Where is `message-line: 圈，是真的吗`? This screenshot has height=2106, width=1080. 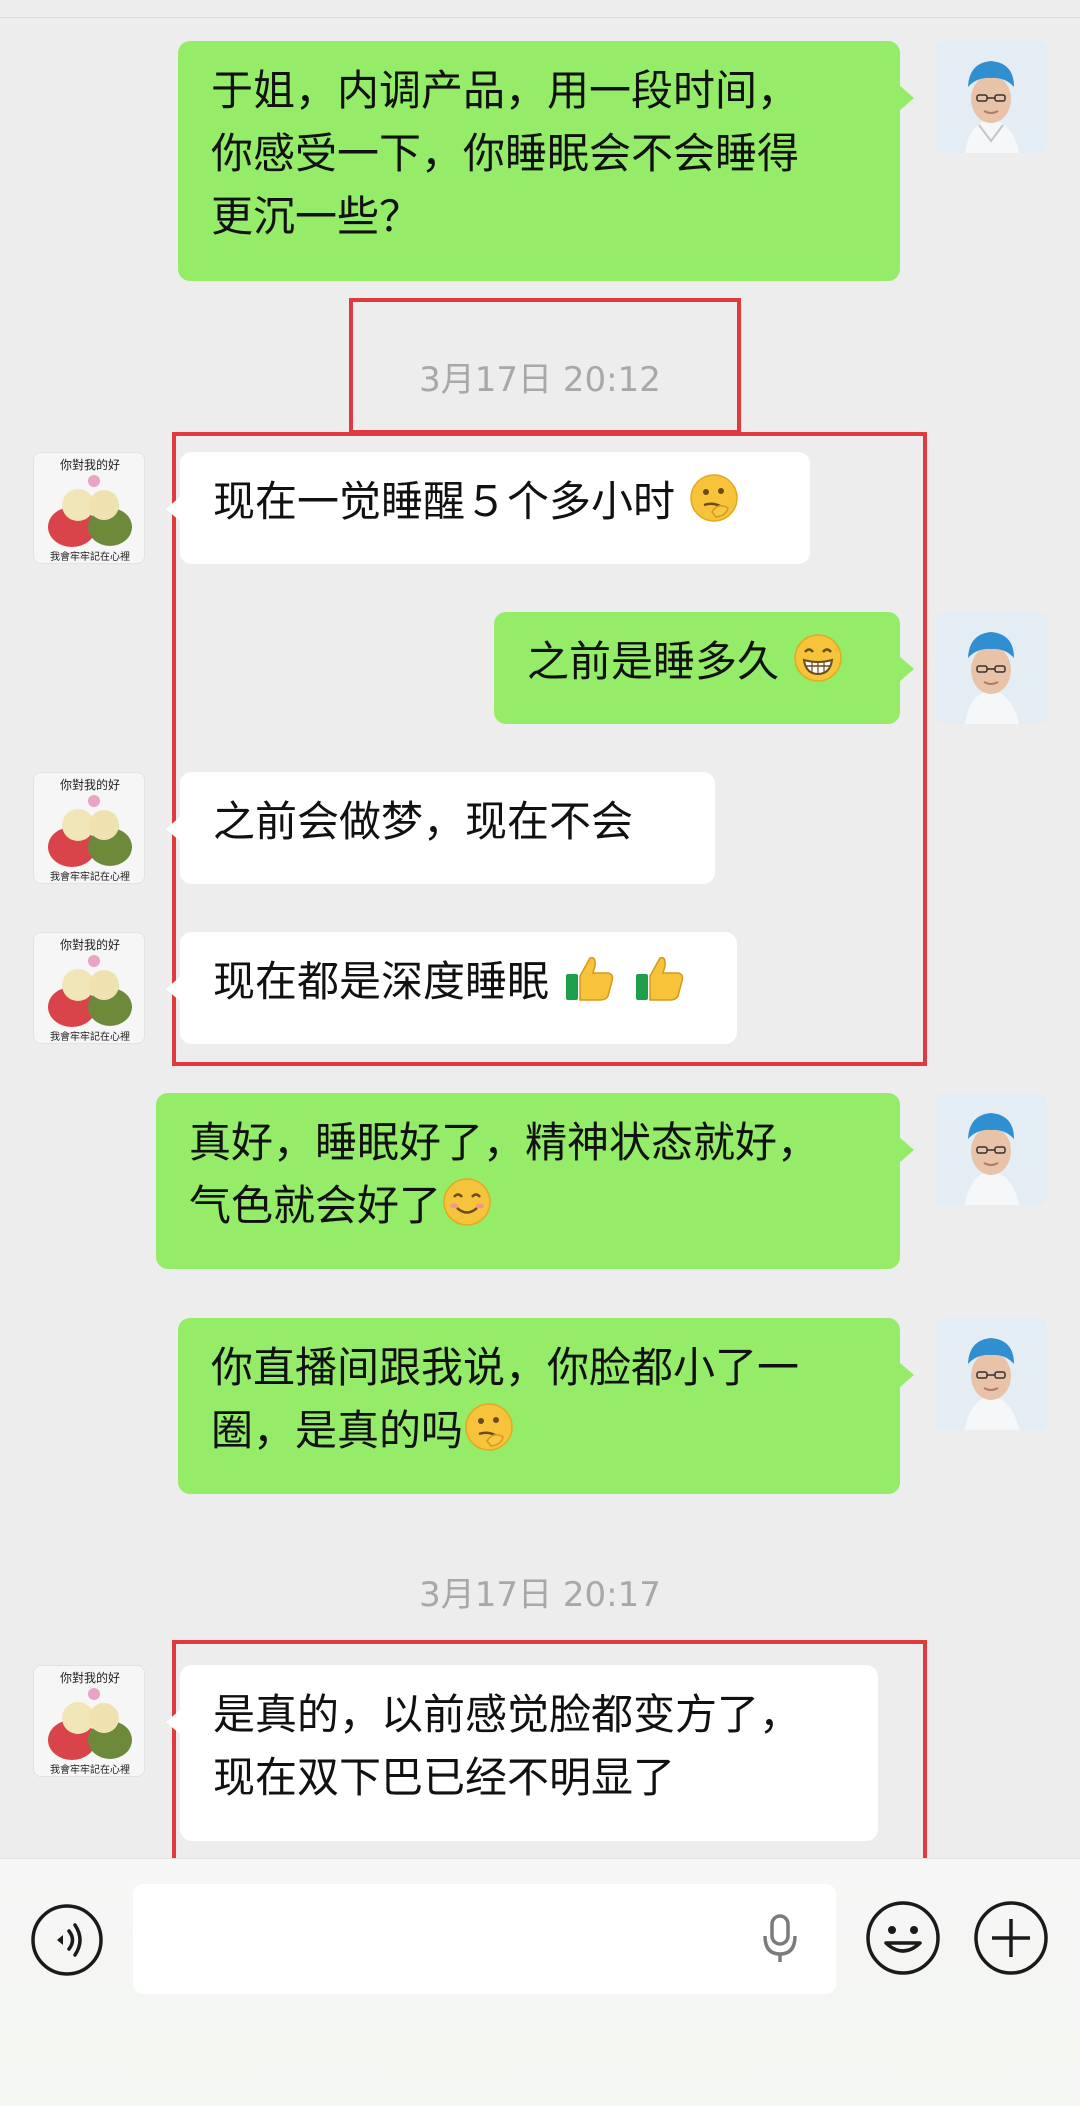 message-line: 圈，是真的吗 is located at coordinates (539, 1430).